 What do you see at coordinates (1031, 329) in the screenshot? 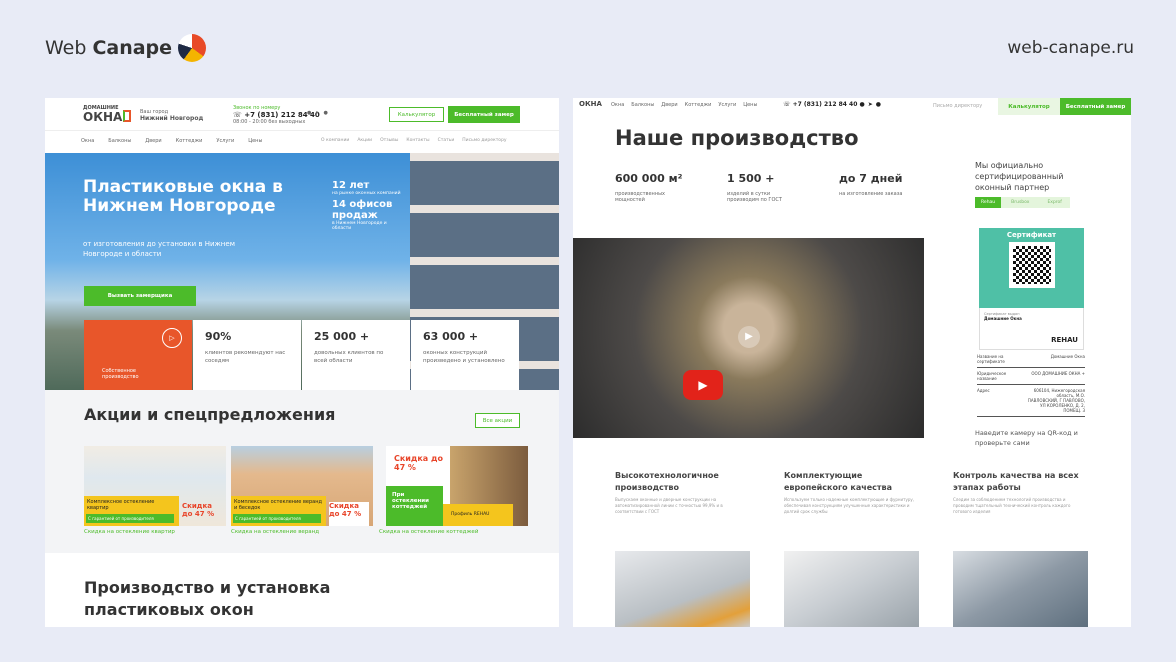
I see `cert-body: Сертификат выдан Домашние Окна REHAU` at bounding box center [1031, 329].